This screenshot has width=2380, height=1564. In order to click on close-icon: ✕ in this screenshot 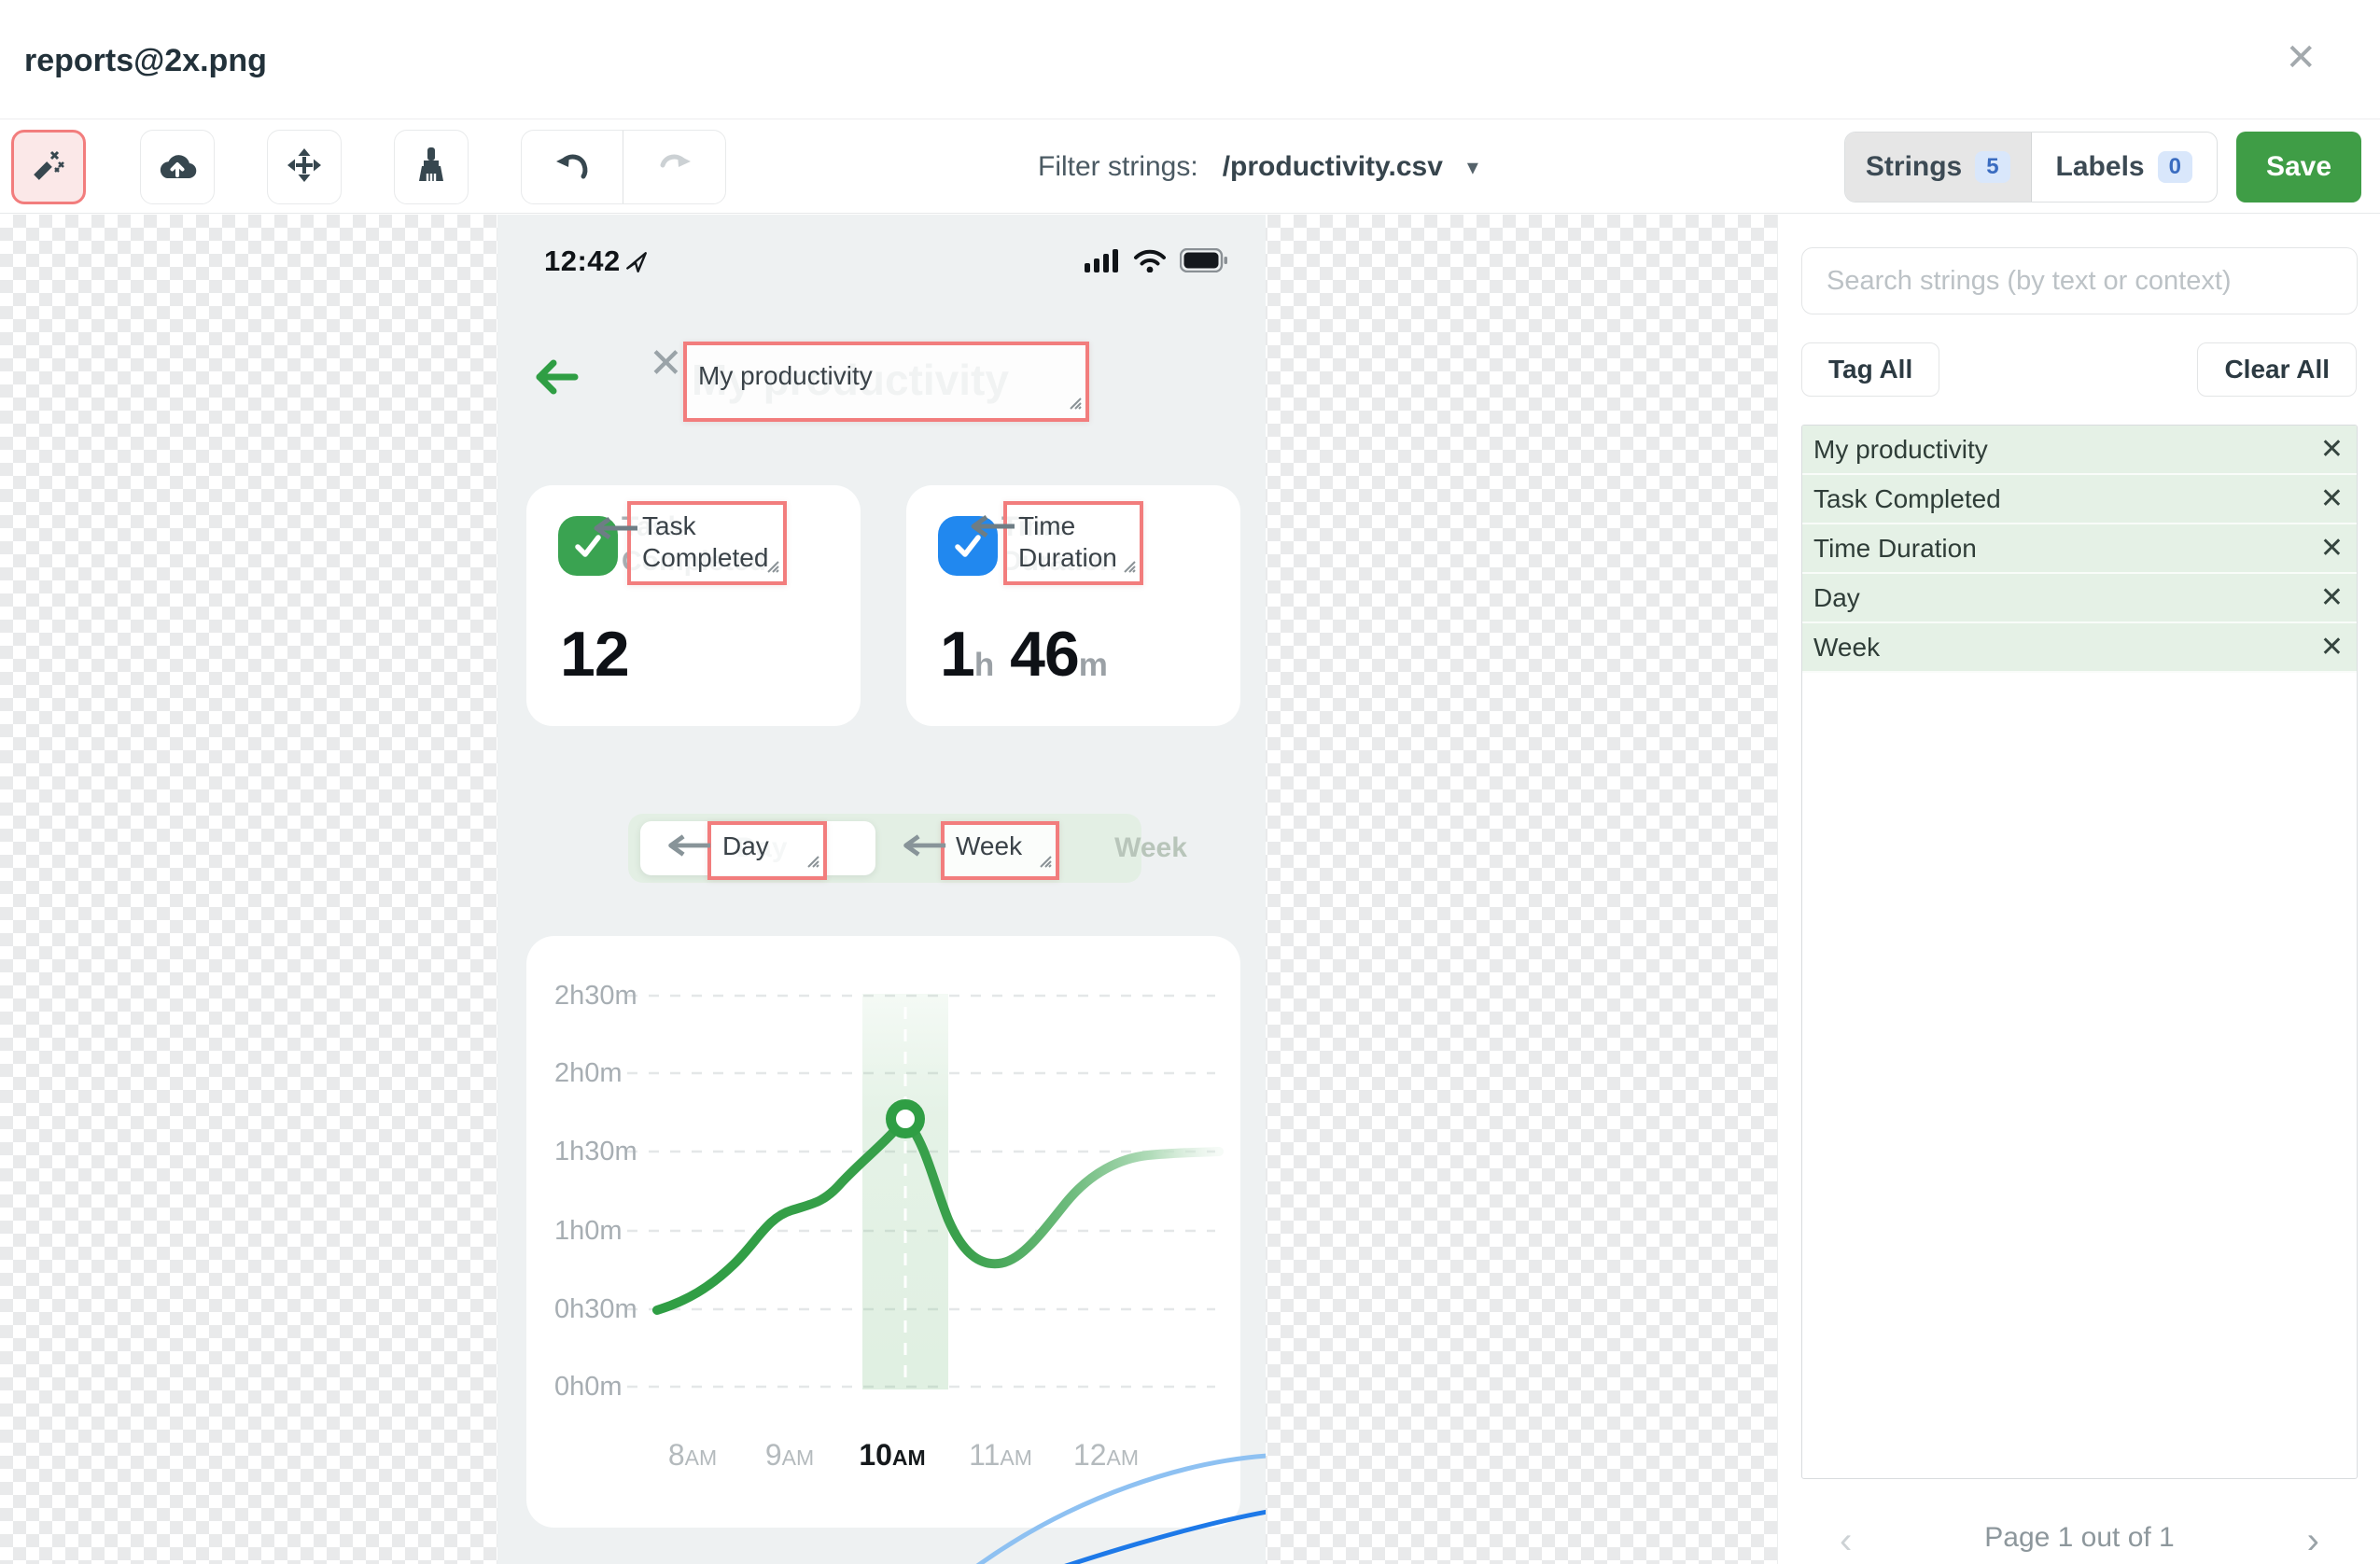, I will do `click(2301, 58)`.